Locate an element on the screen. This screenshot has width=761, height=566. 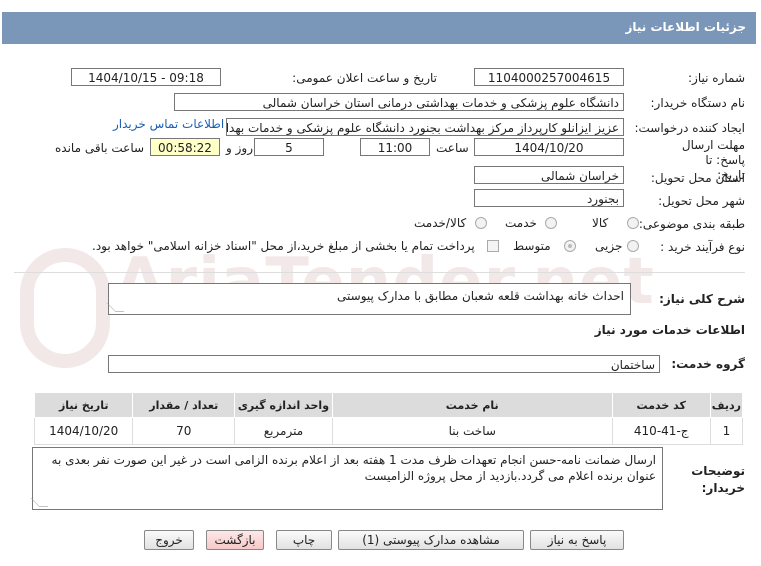
cell-unit: مترمربع is located at coordinates (283, 431).